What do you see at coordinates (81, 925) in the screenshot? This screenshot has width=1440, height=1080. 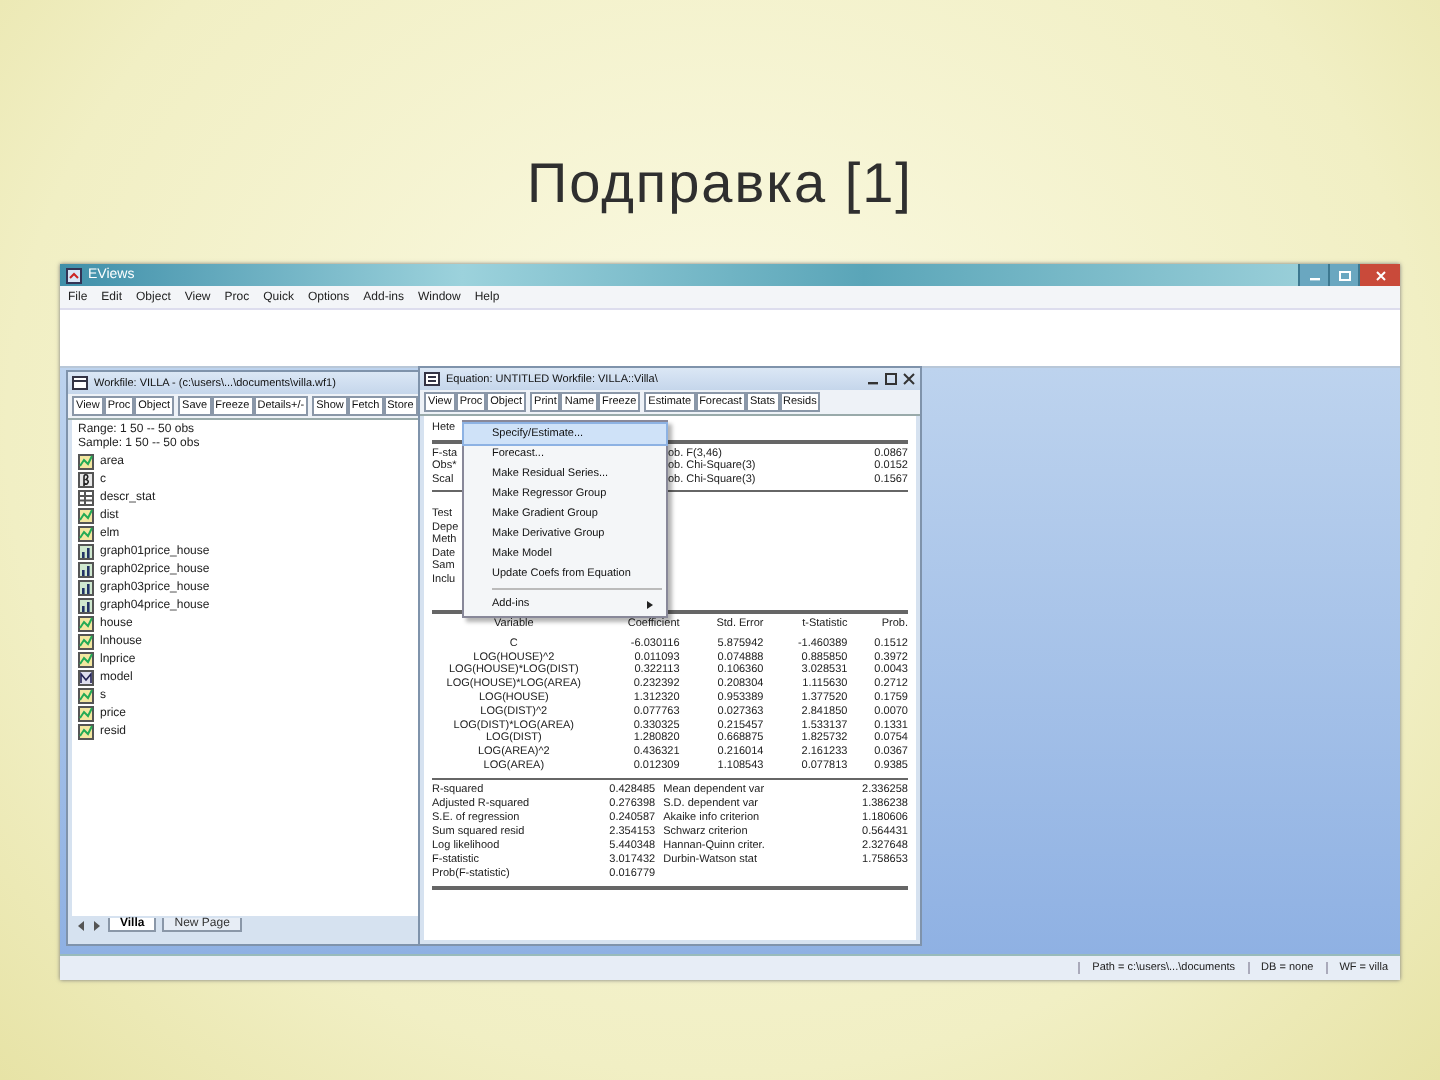 I see `left-arrow-icon` at bounding box center [81, 925].